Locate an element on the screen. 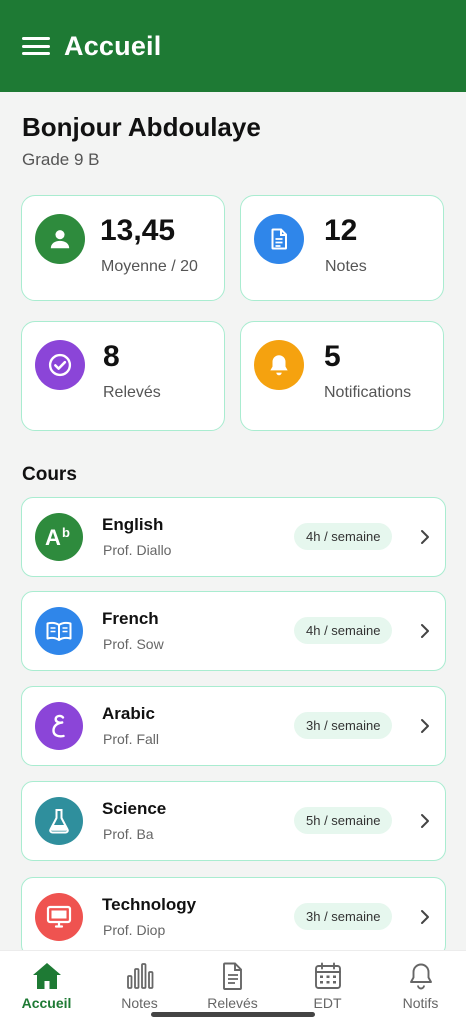  stat-label: Relevés is located at coordinates (132, 392).